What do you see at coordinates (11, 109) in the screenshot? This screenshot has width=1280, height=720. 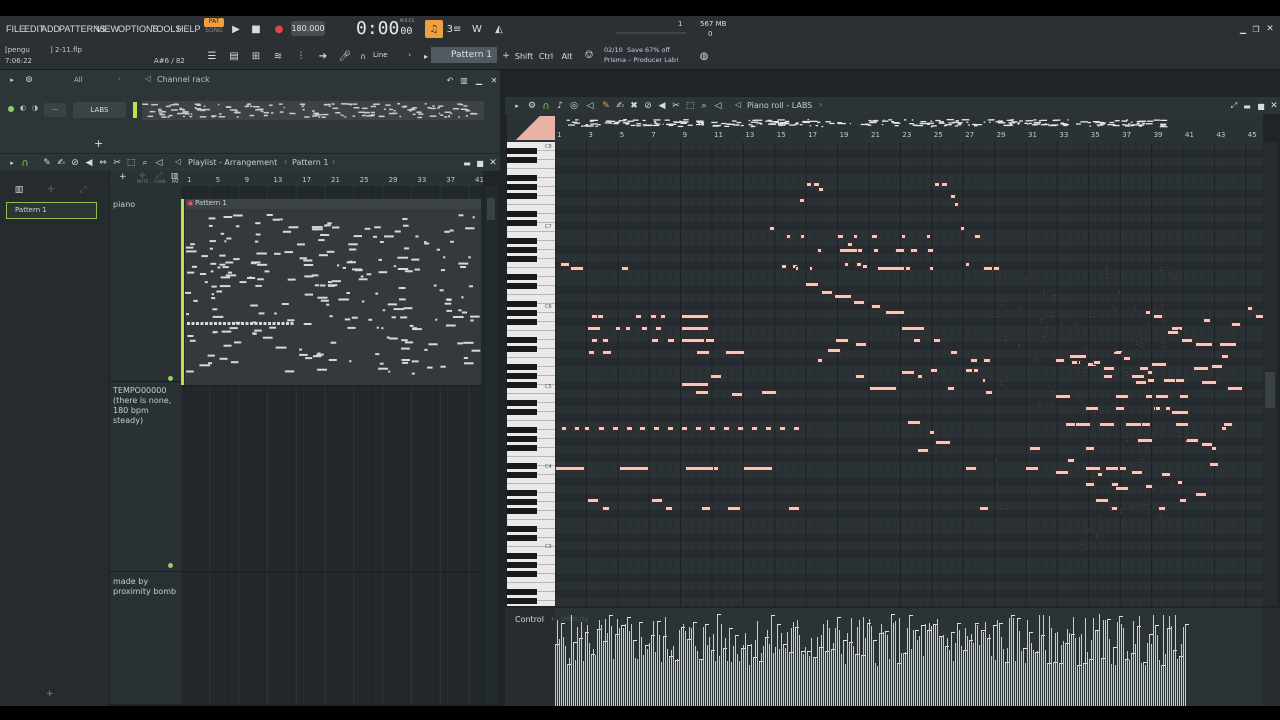 I see `channel-mute-led` at bounding box center [11, 109].